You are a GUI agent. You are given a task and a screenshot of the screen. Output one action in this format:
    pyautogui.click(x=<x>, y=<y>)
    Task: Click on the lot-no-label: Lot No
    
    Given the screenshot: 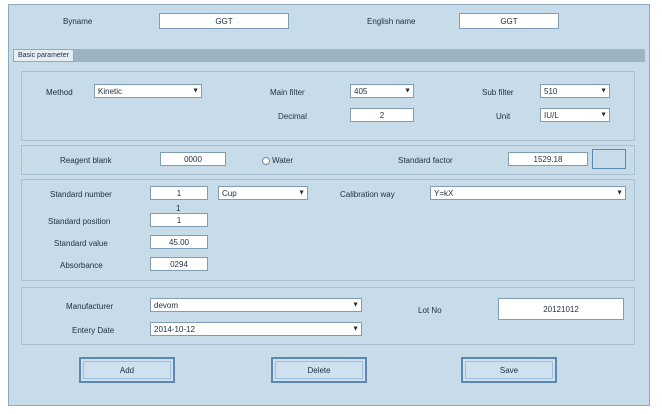 What is the action you would take?
    pyautogui.click(x=430, y=310)
    